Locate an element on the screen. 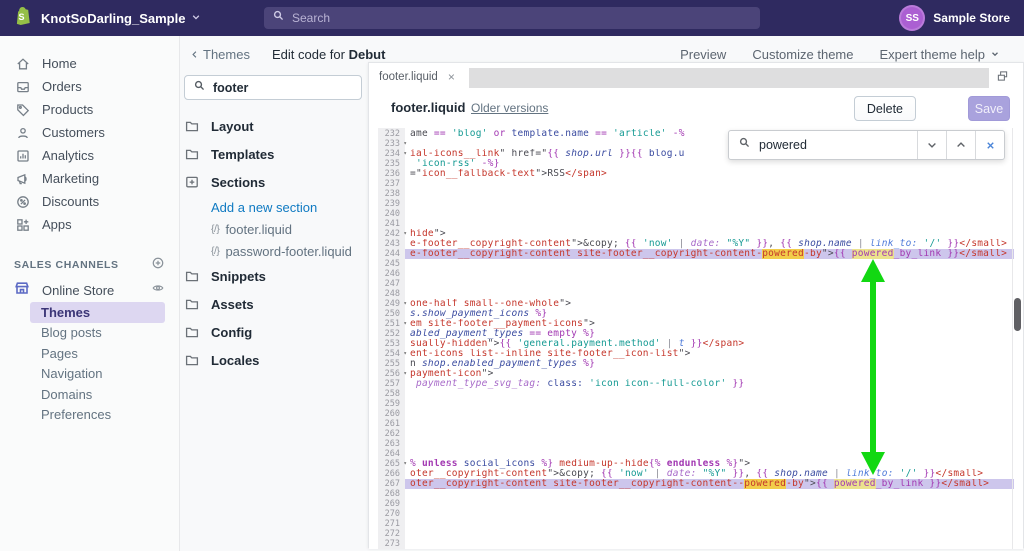  header-action-preview: Preview is located at coordinates (703, 54).